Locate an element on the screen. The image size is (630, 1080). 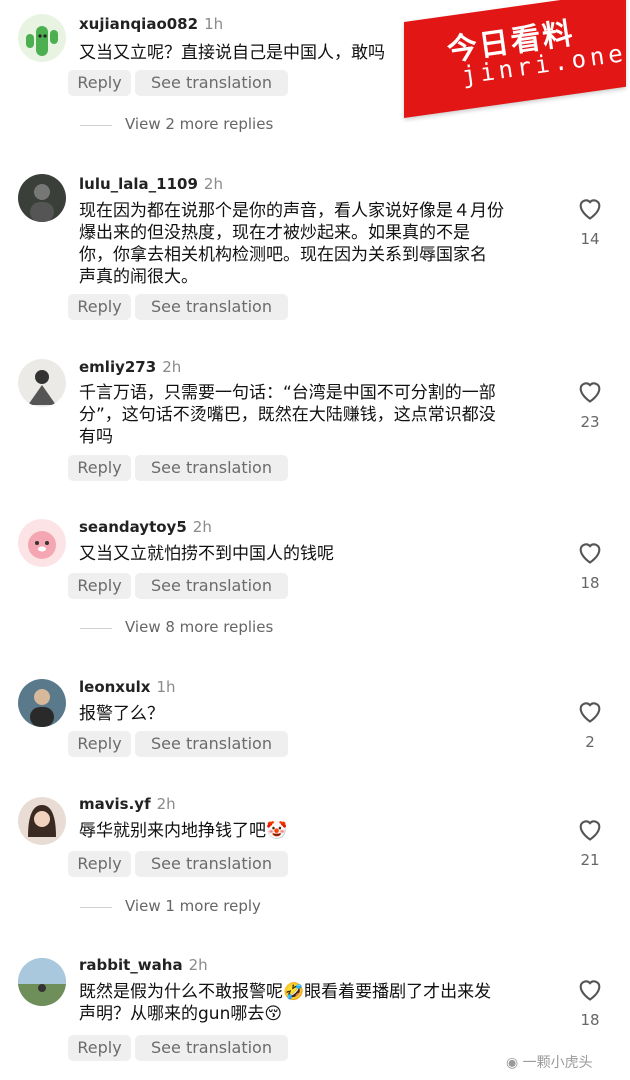
weibo-watermark: ◉ 一颗小虎头 is located at coordinates (549, 1062).